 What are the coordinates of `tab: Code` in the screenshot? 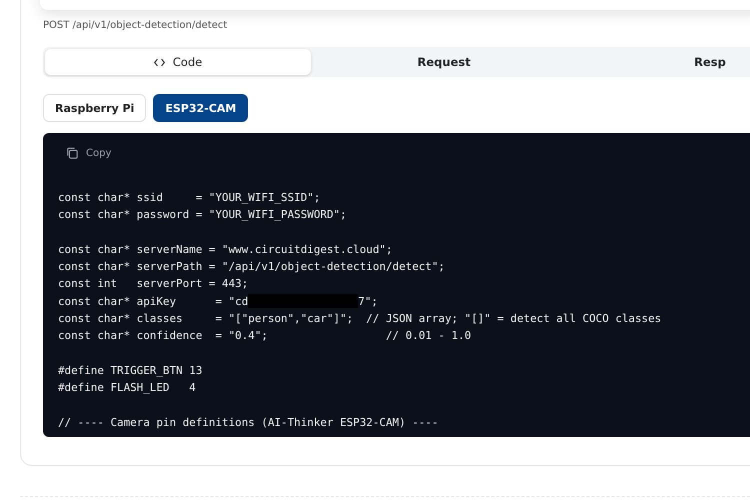 It's located at (178, 62).